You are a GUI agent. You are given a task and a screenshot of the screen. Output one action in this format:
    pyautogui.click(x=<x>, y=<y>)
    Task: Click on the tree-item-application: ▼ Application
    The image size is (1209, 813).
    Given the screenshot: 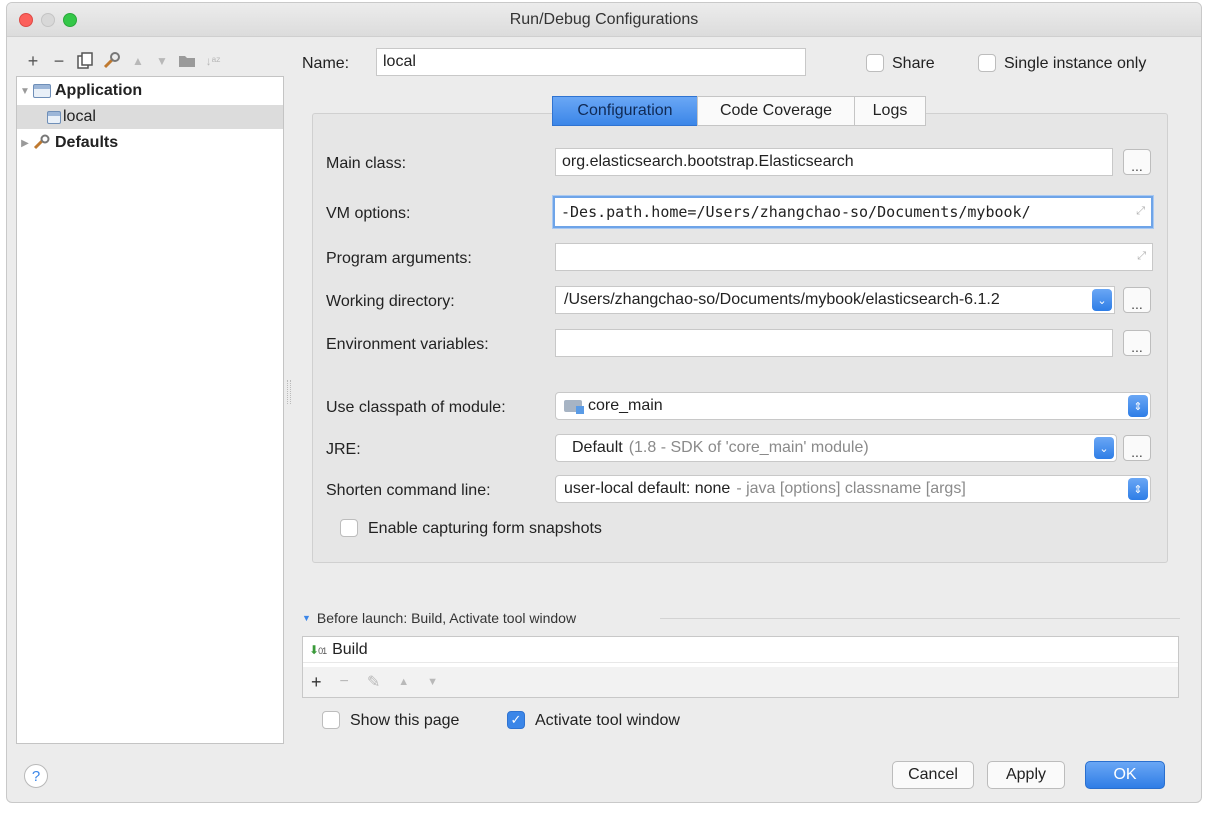 What is the action you would take?
    pyautogui.click(x=150, y=91)
    